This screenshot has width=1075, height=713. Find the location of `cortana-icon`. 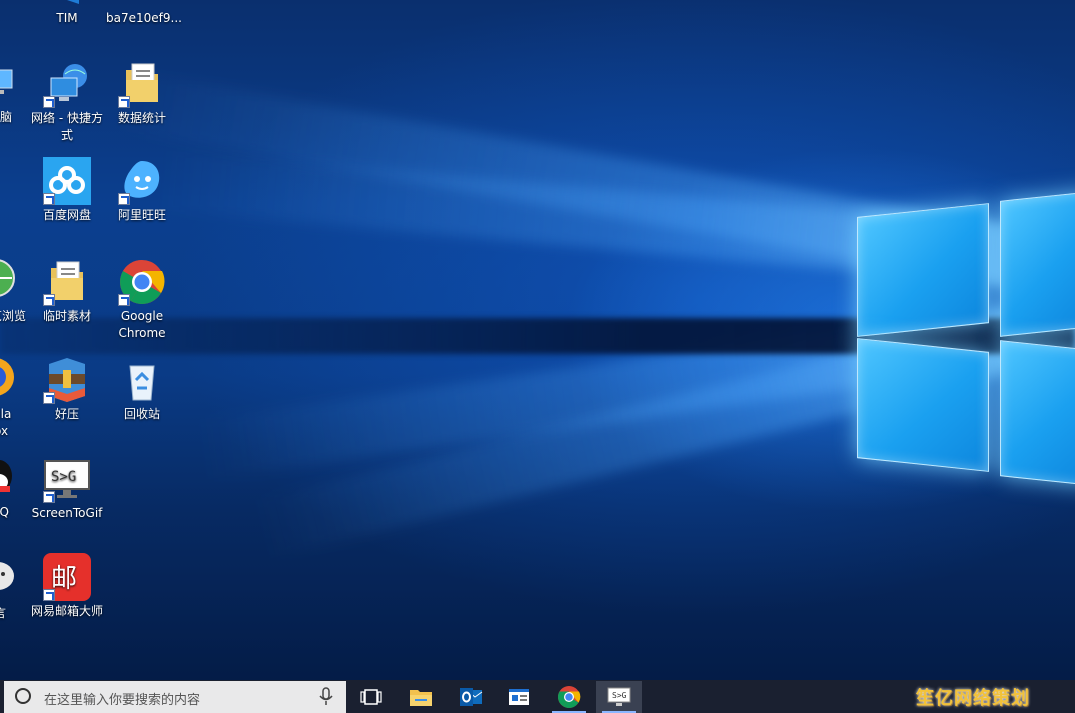

cortana-icon is located at coordinates (23, 696).